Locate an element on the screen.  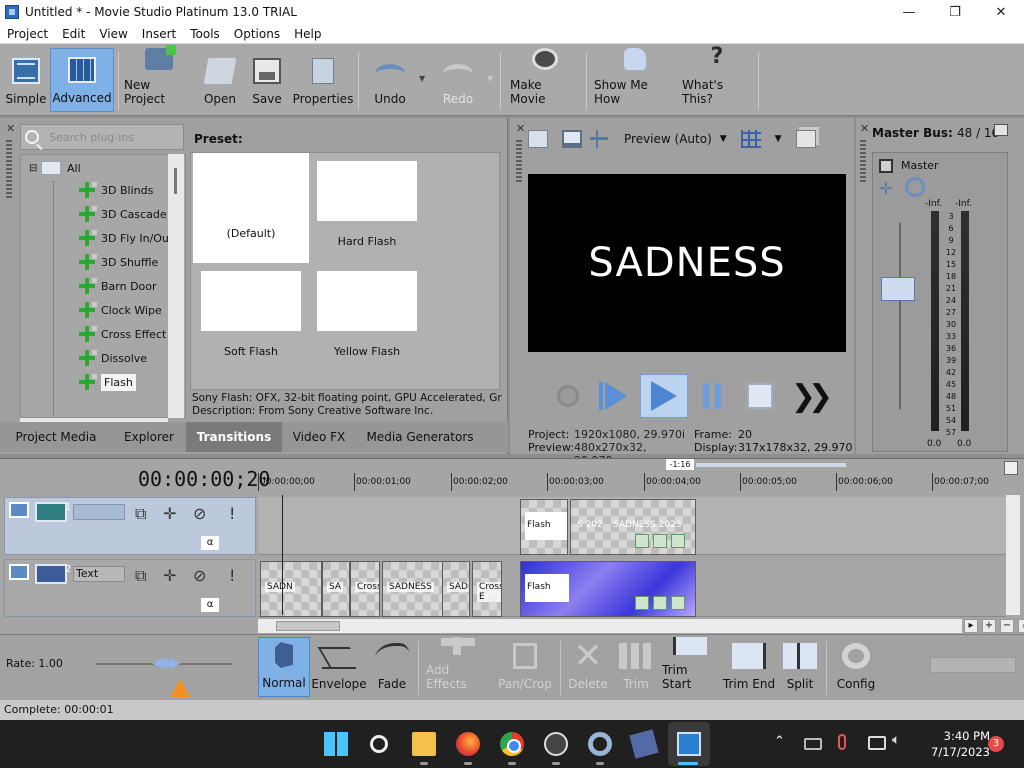
menu-project: Project is located at coordinates (27, 34).